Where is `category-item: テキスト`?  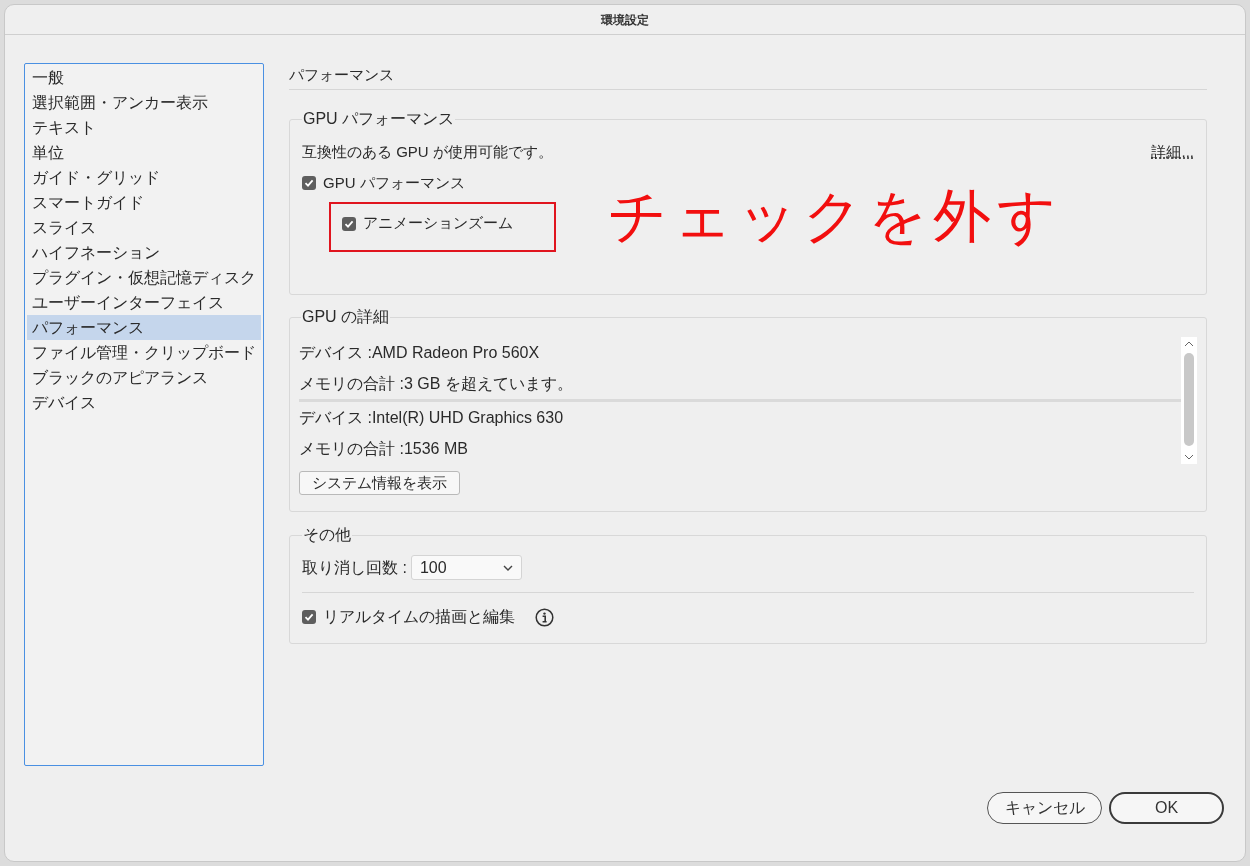
category-item: テキスト is located at coordinates (144, 127).